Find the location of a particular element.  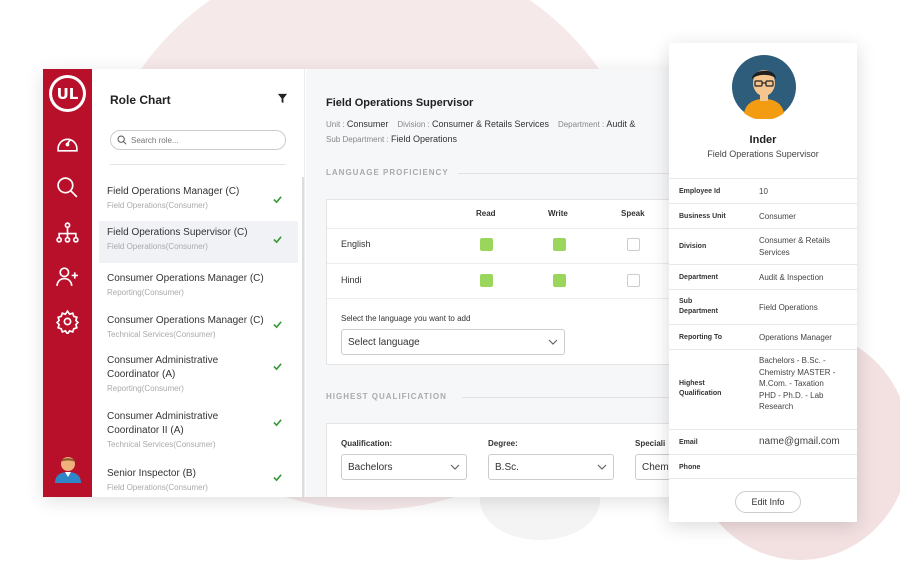

field-value: Audit & Inspection is located at coordinates (791, 277).